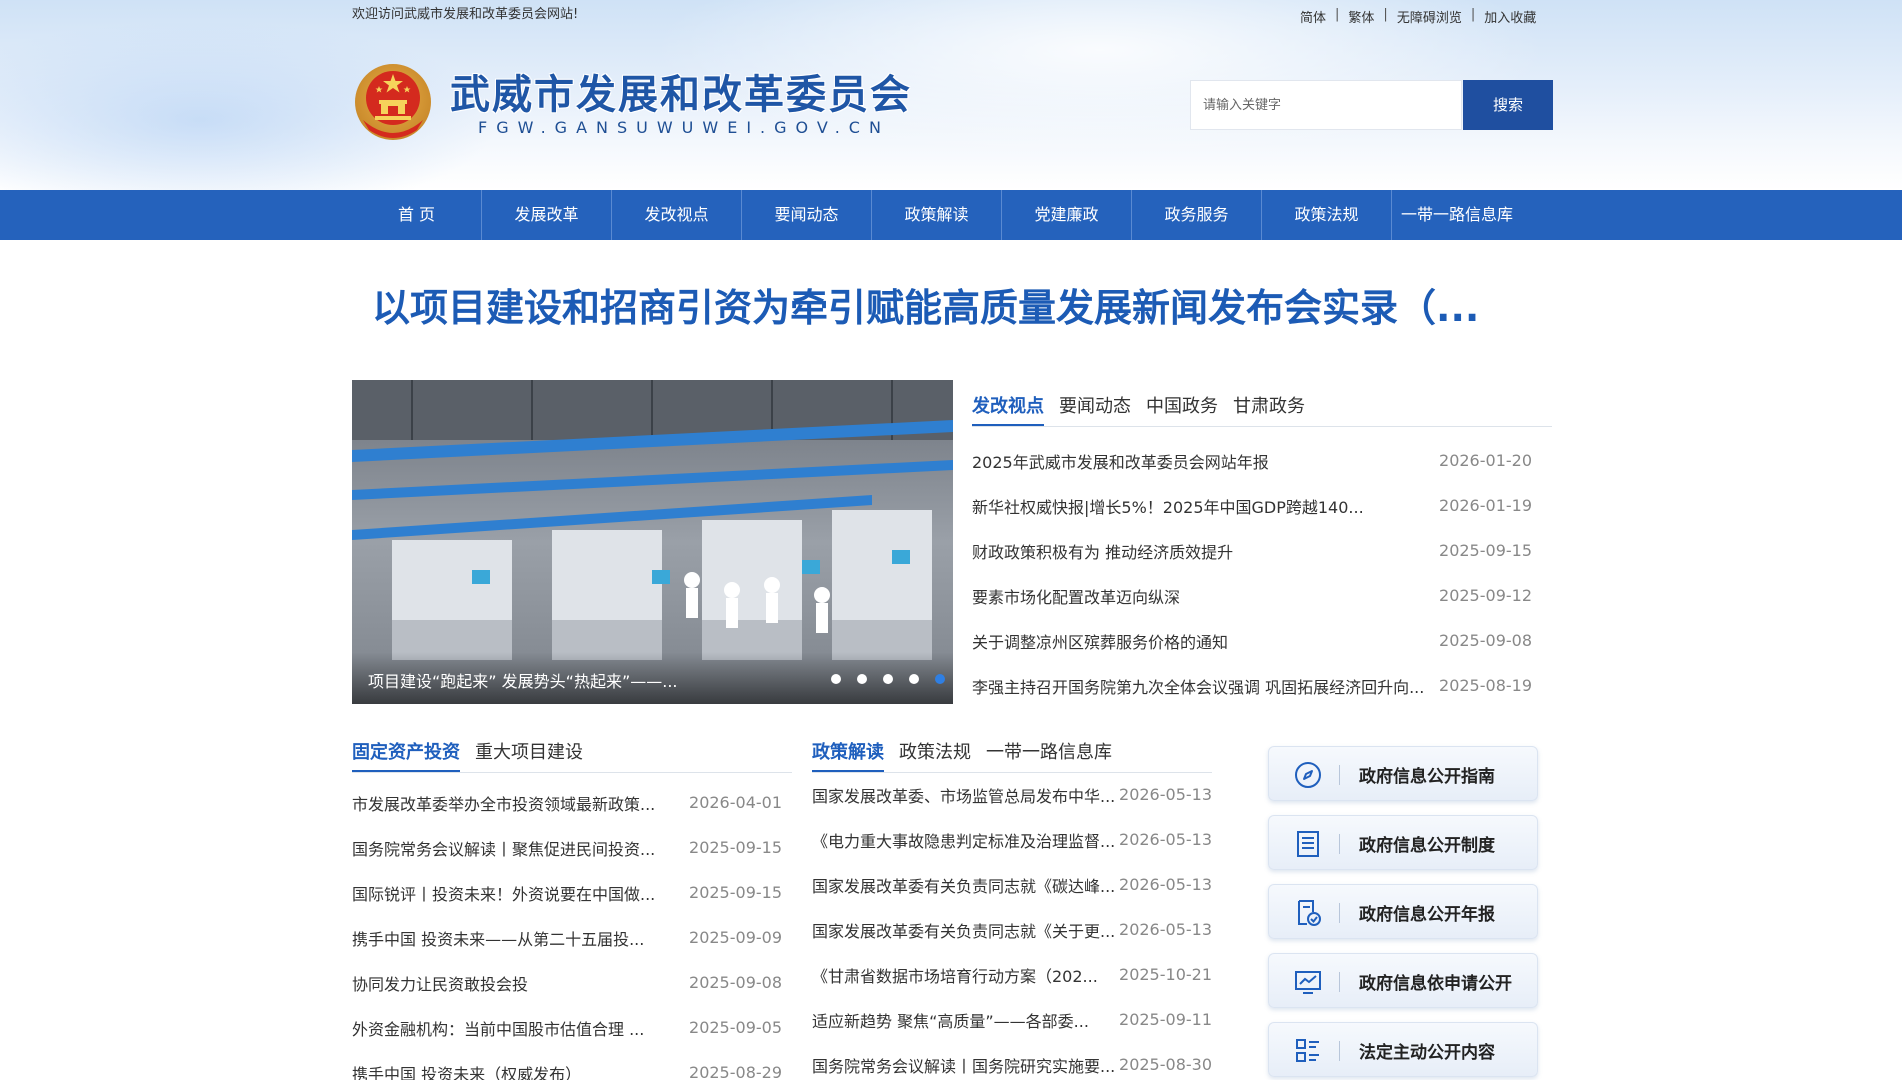  Describe the element at coordinates (1403, 842) in the screenshot. I see `gov-info-system-button: 政府信息公开制度` at that location.